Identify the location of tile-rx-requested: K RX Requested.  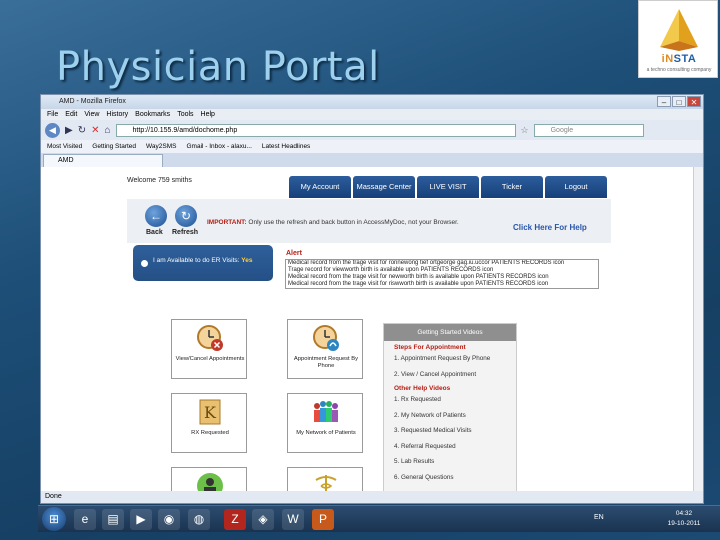
(209, 423).